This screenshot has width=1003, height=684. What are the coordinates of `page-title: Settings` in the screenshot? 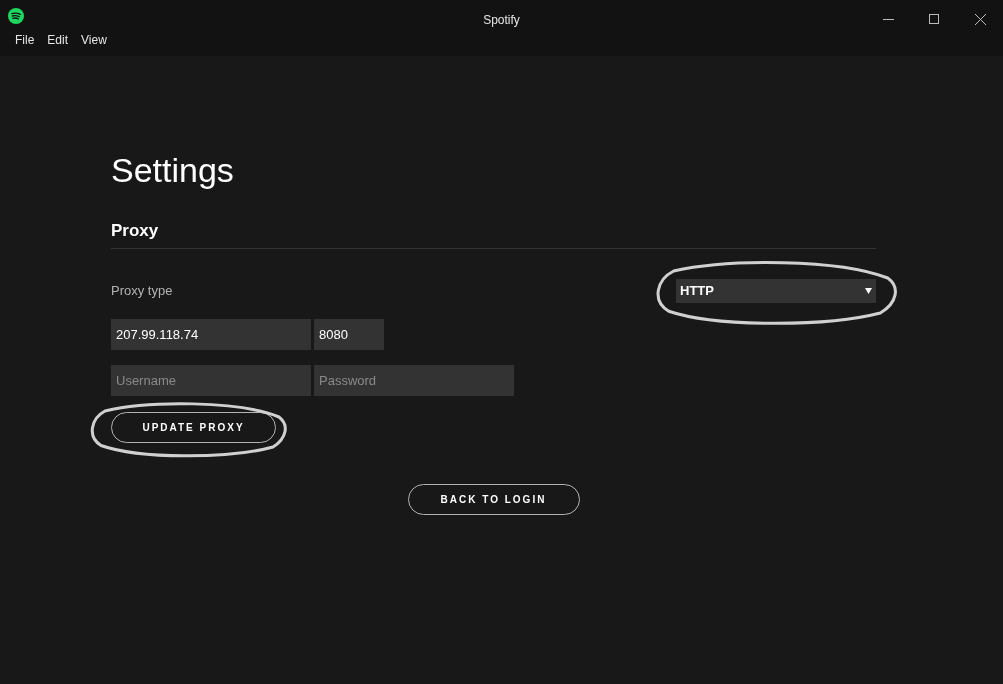 It's located at (172, 170).